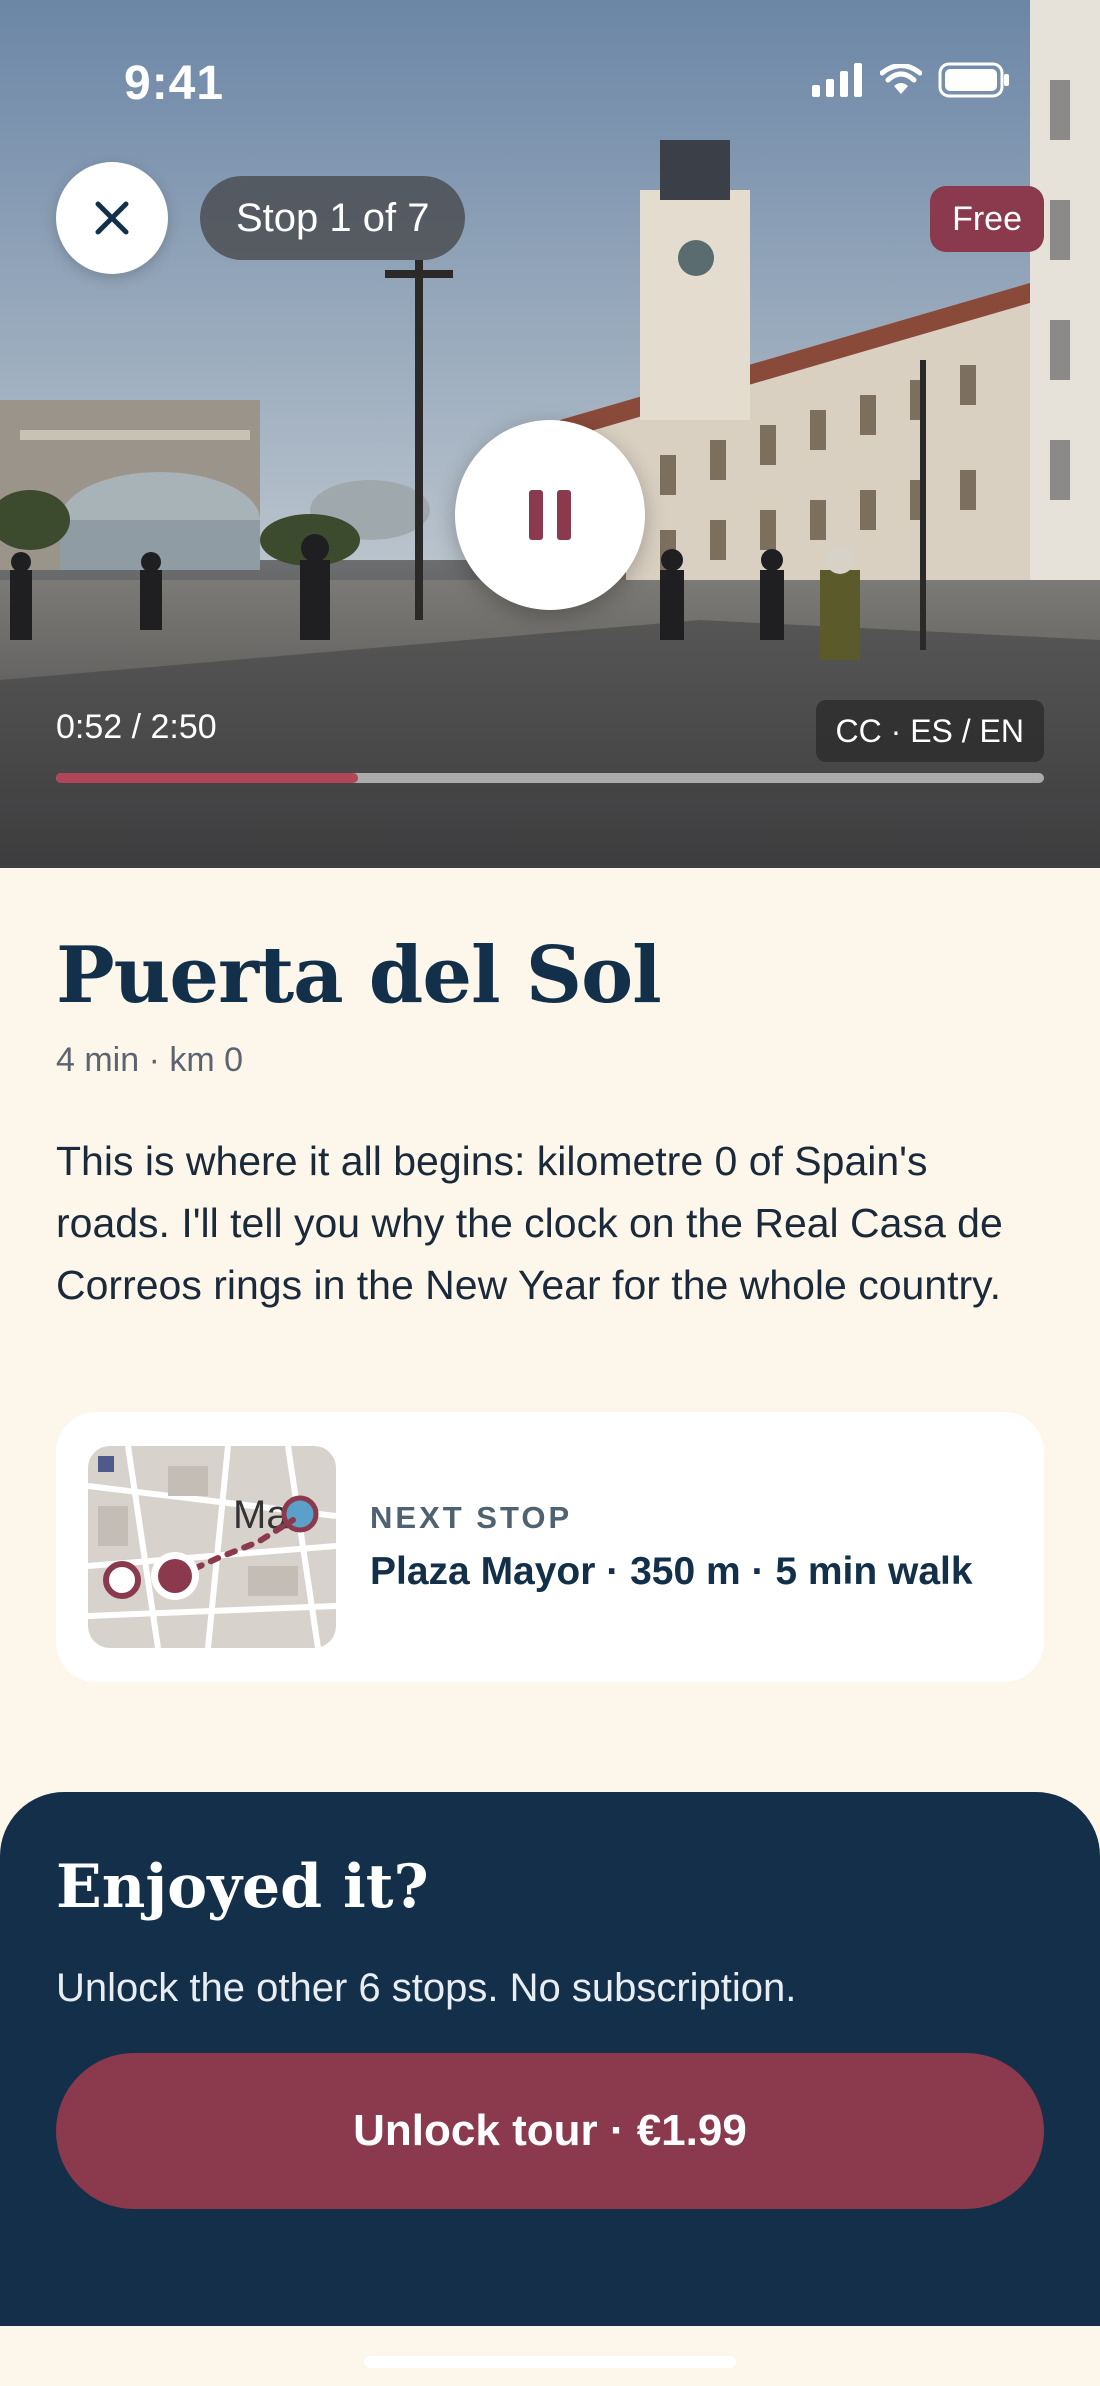  I want to click on unlock-tour-button: Unlock tour · €1.99, so click(550, 2131).